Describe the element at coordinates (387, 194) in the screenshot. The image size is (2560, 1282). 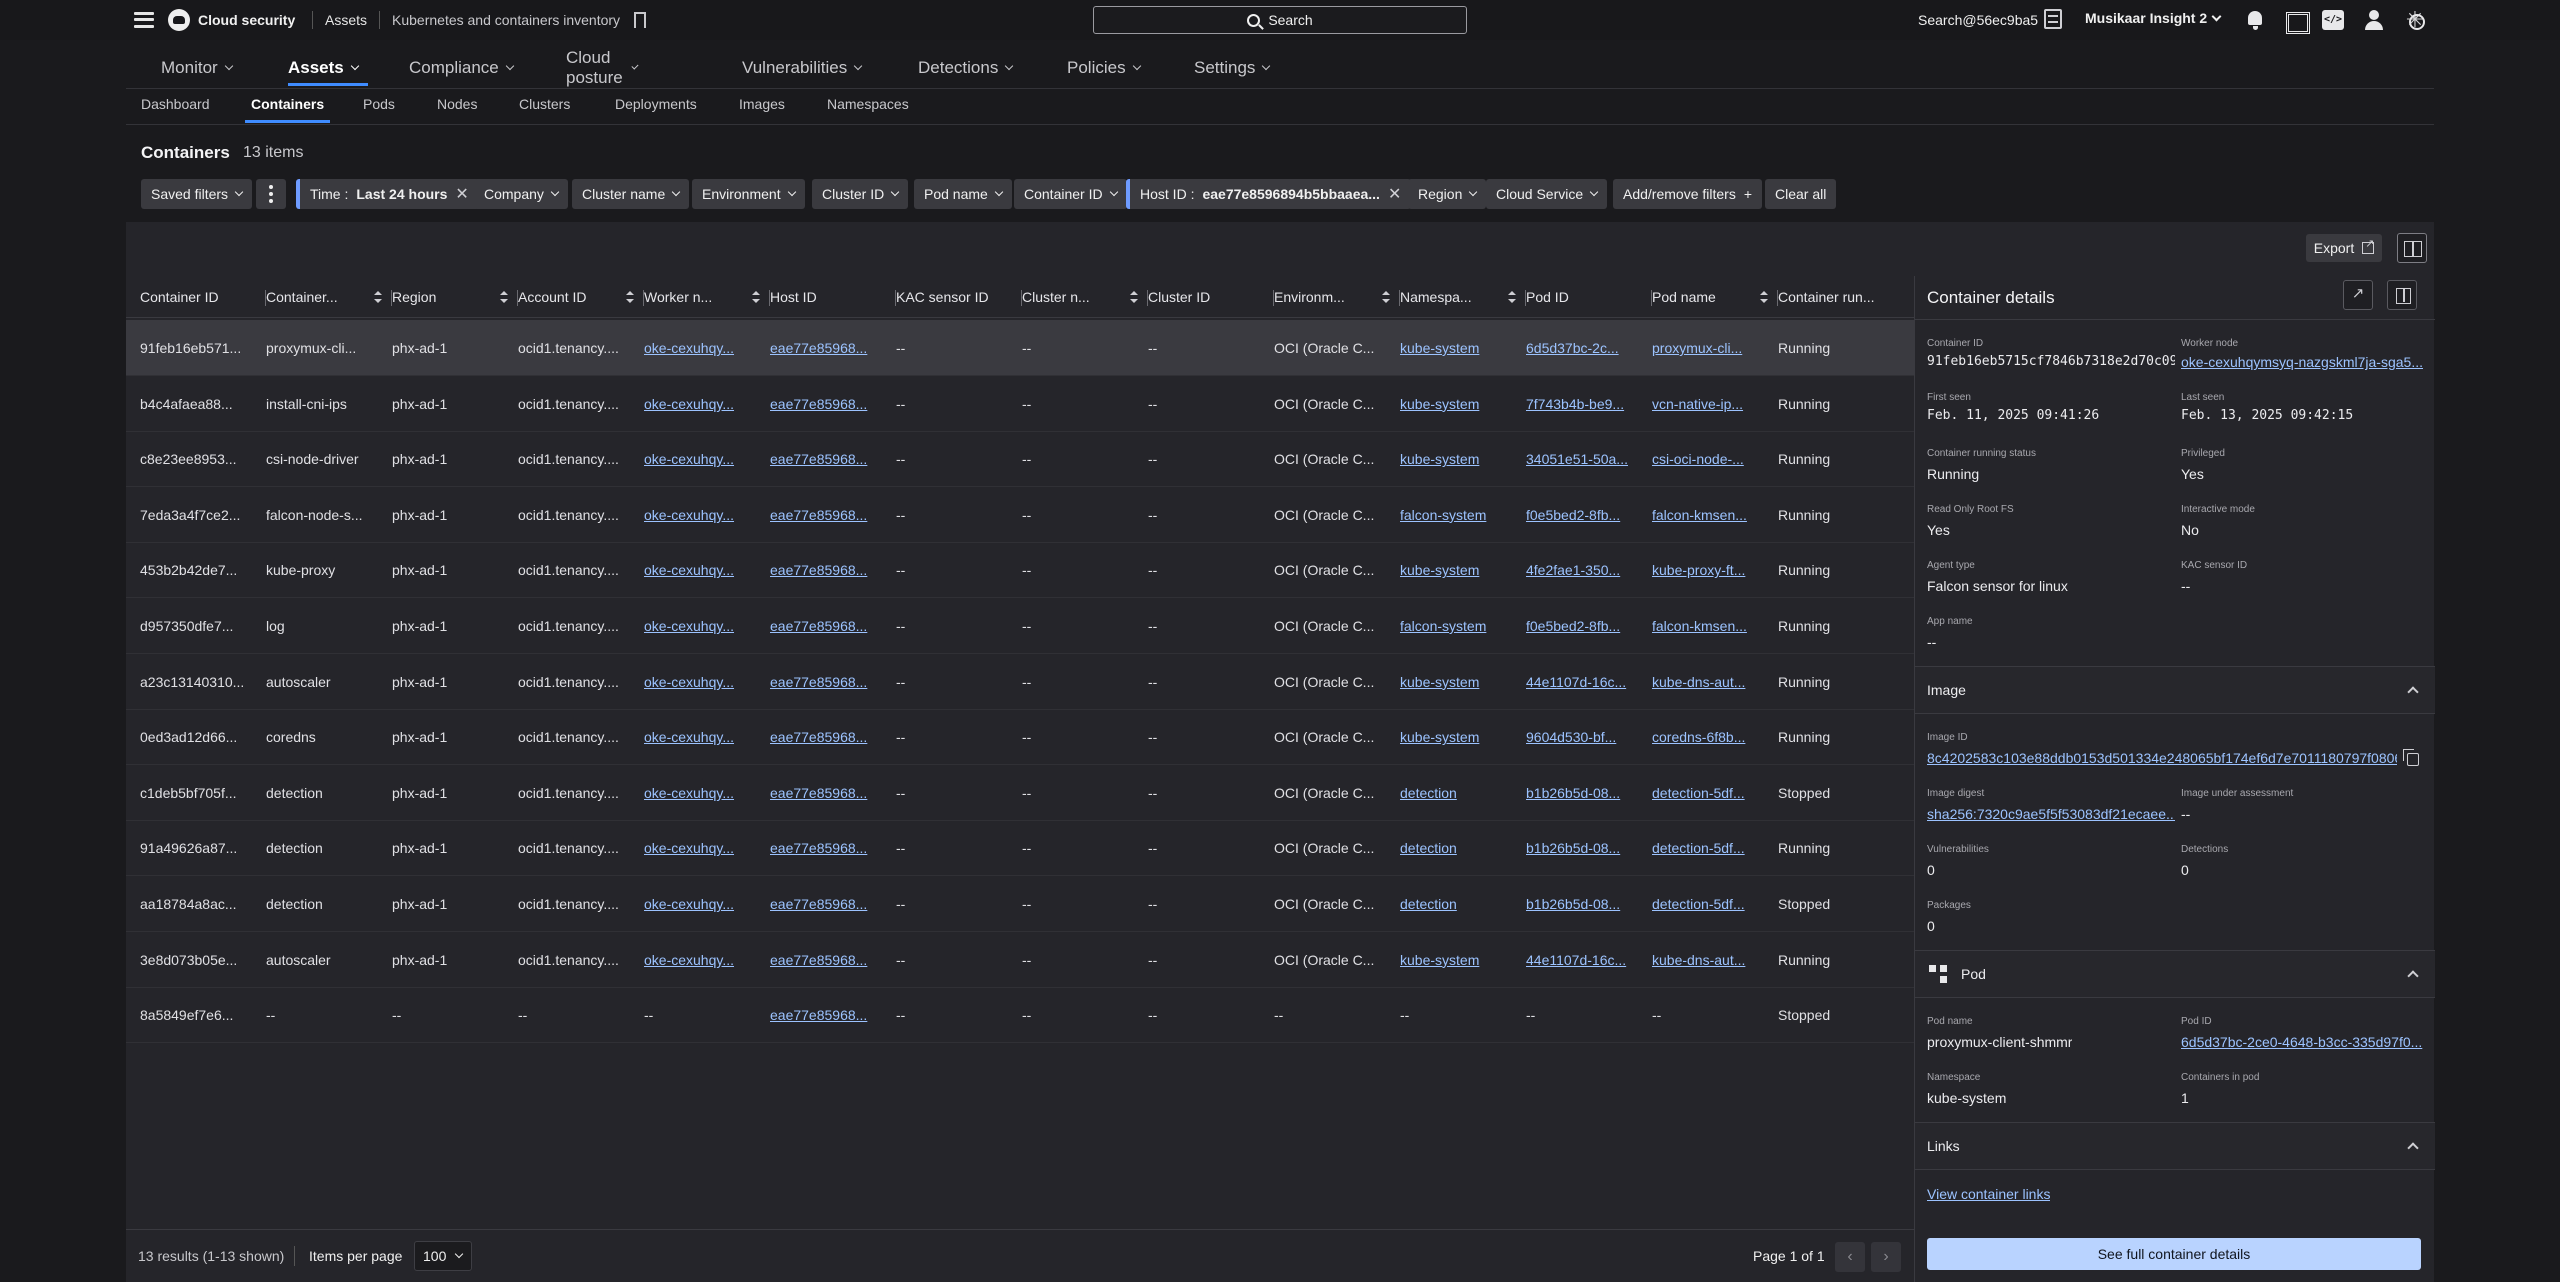
I see `filter-time: Time : Last 24 hours ✕` at that location.